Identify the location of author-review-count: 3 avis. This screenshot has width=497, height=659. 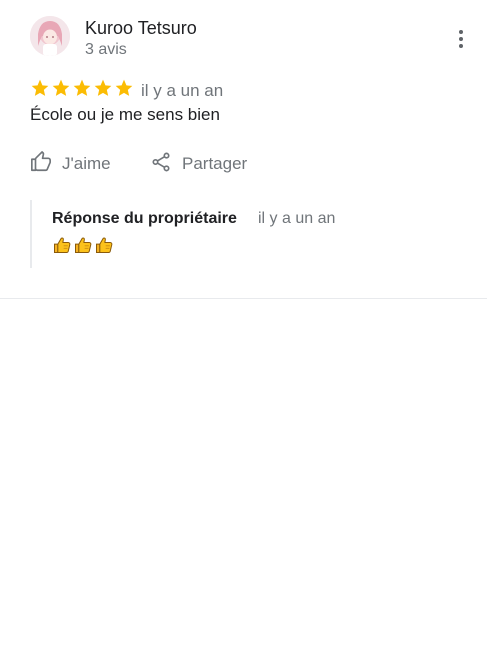
(106, 50).